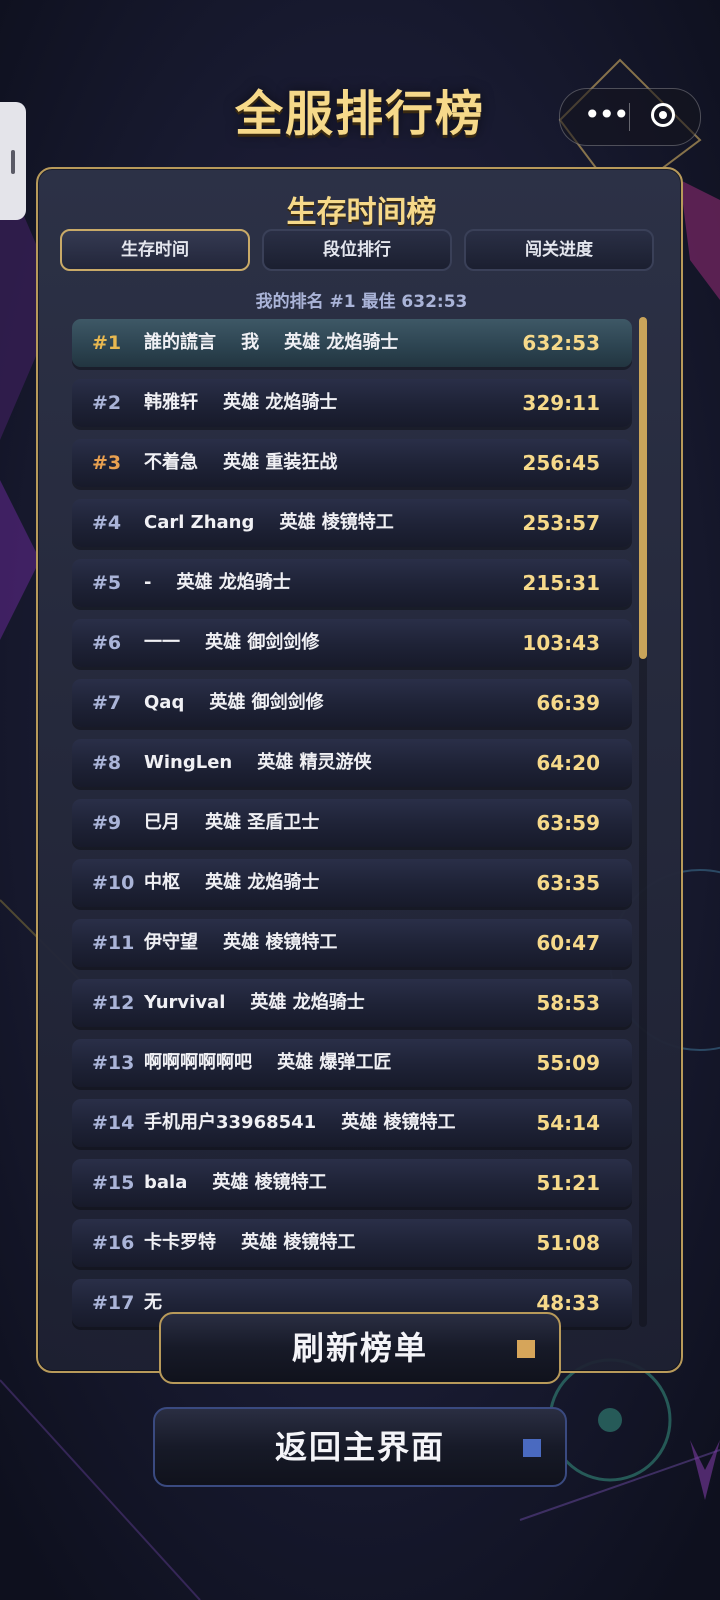 This screenshot has height=1600, width=720. I want to click on refresh-button-label: 刷新榜单, so click(359, 1348).